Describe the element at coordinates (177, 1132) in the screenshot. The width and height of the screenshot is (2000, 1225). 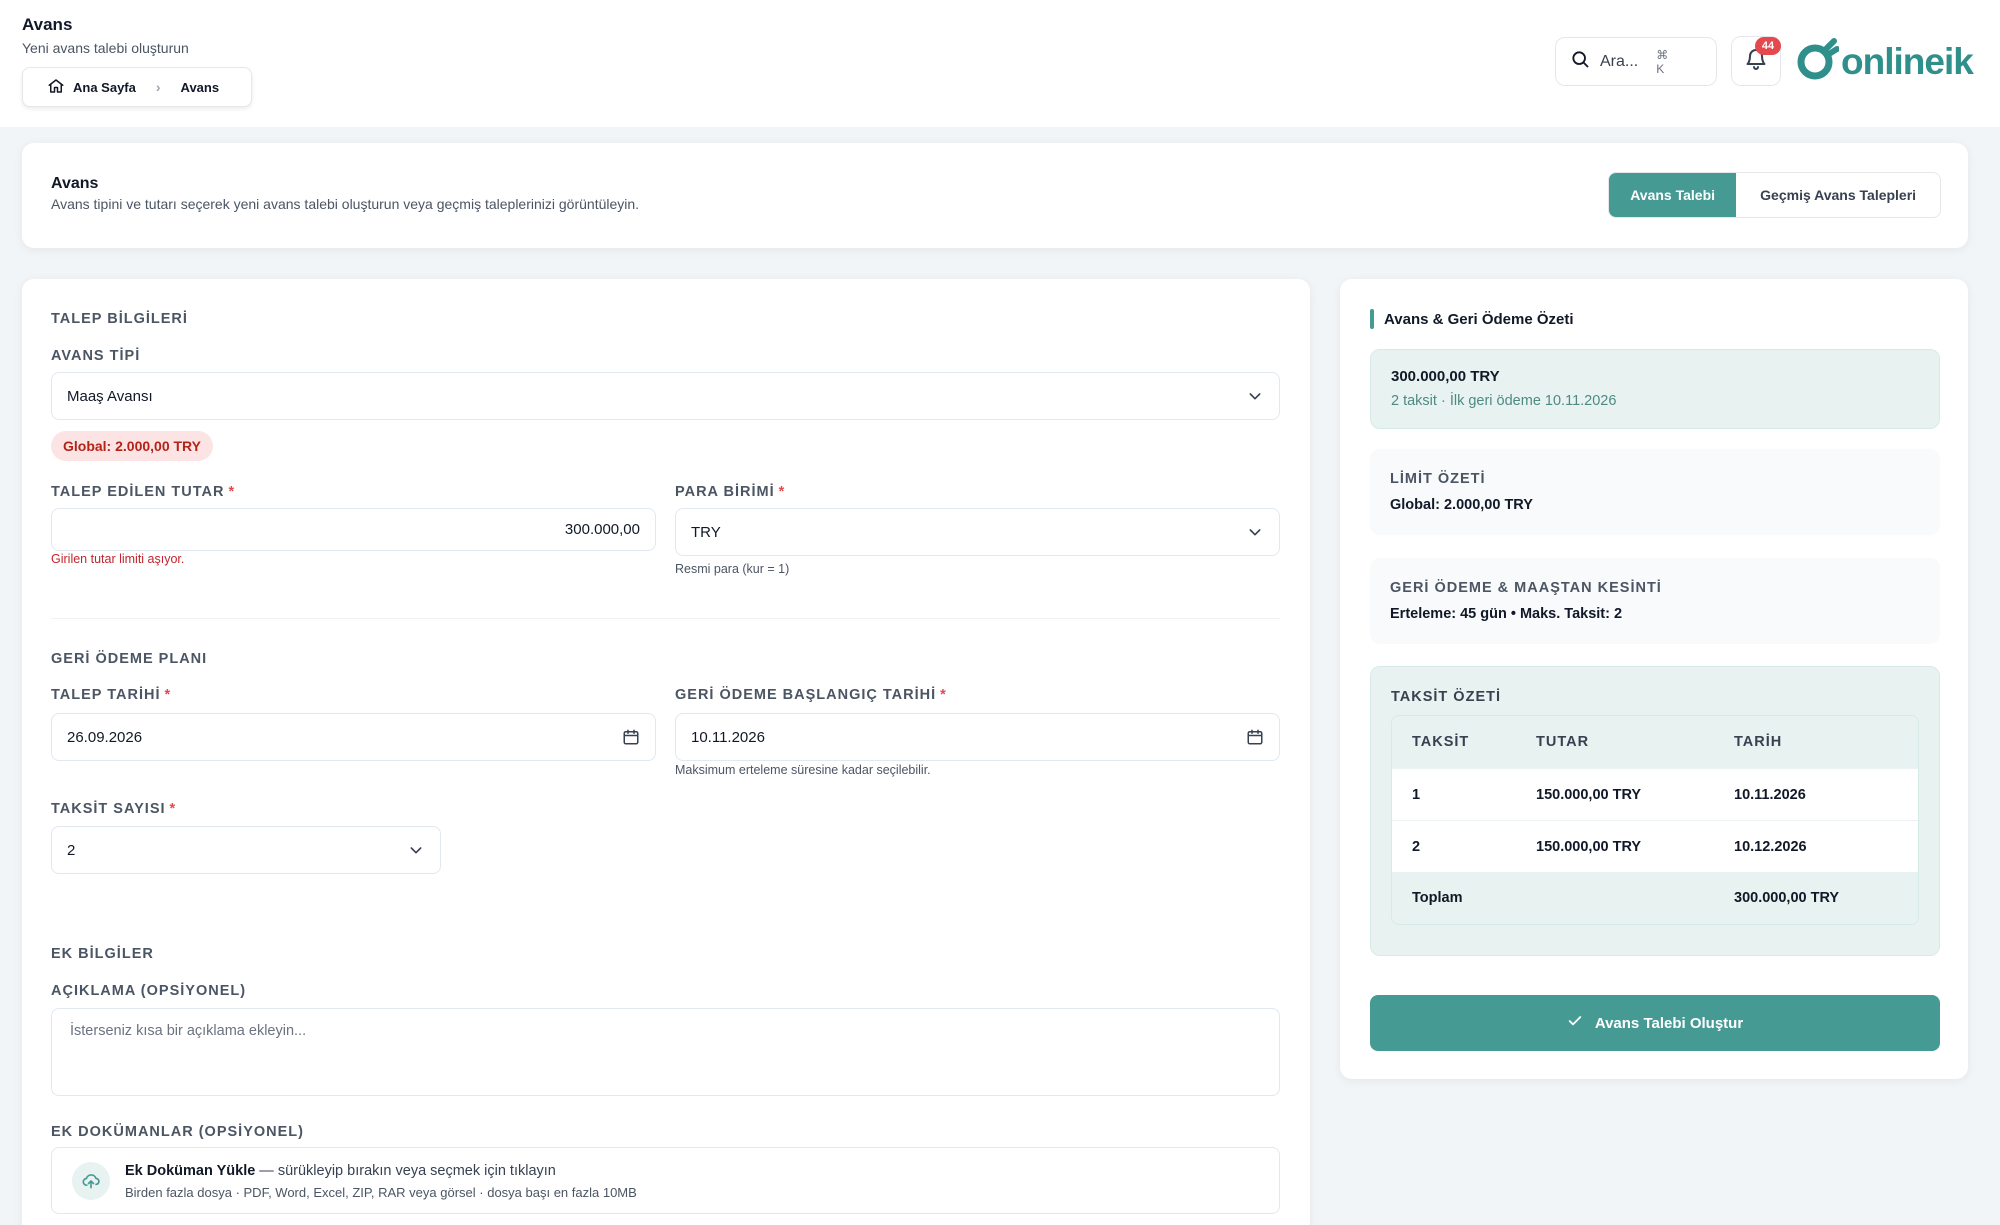
I see `documents-label: EK DOKÜMANLAR (OPSİYONEL)` at that location.